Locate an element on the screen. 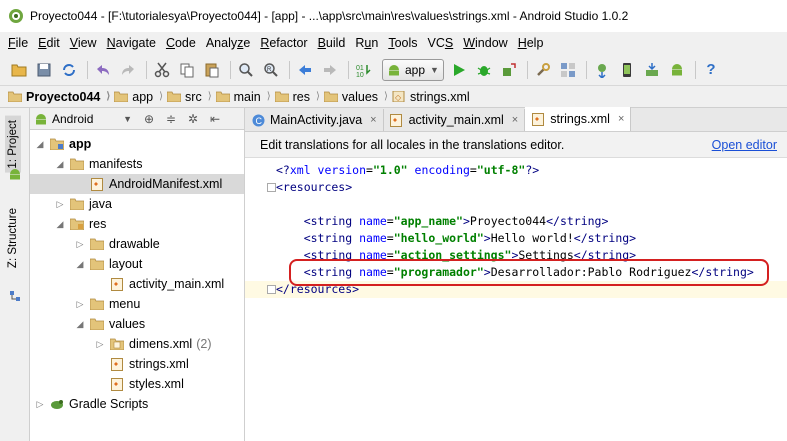  tree-item: strings.xml is located at coordinates (137, 364).